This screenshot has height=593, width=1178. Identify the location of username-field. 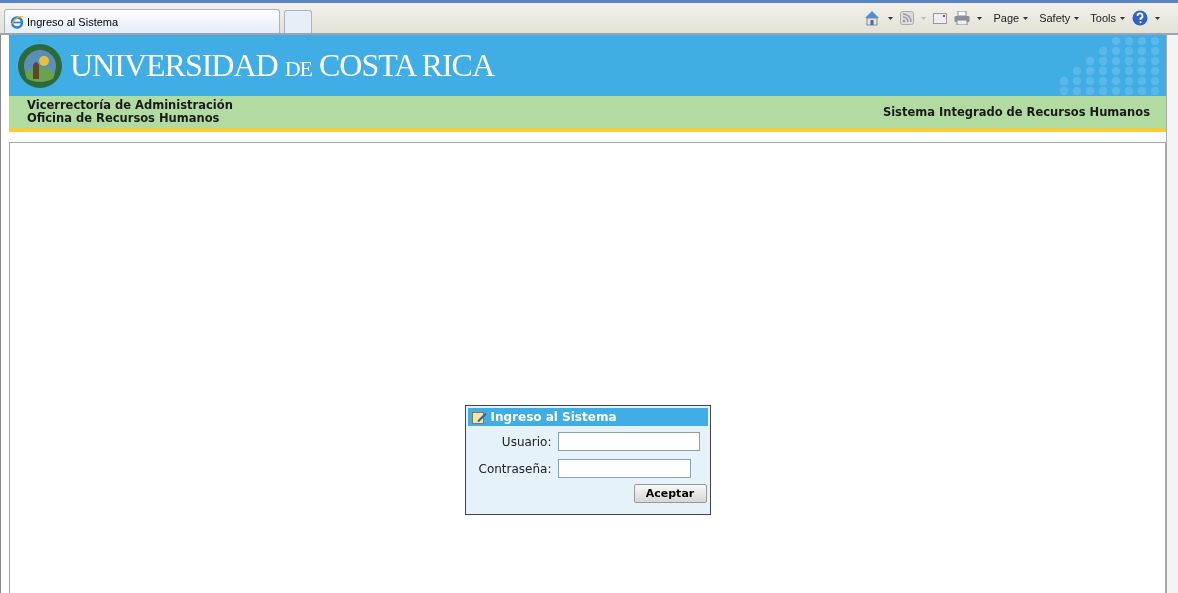
(628, 441).